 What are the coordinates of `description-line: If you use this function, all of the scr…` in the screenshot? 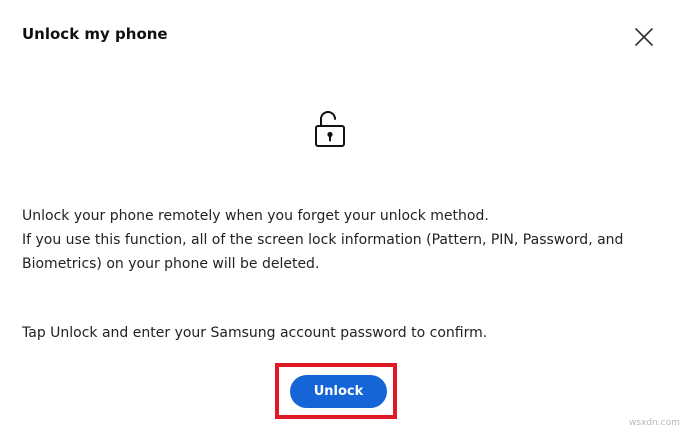 It's located at (323, 252).